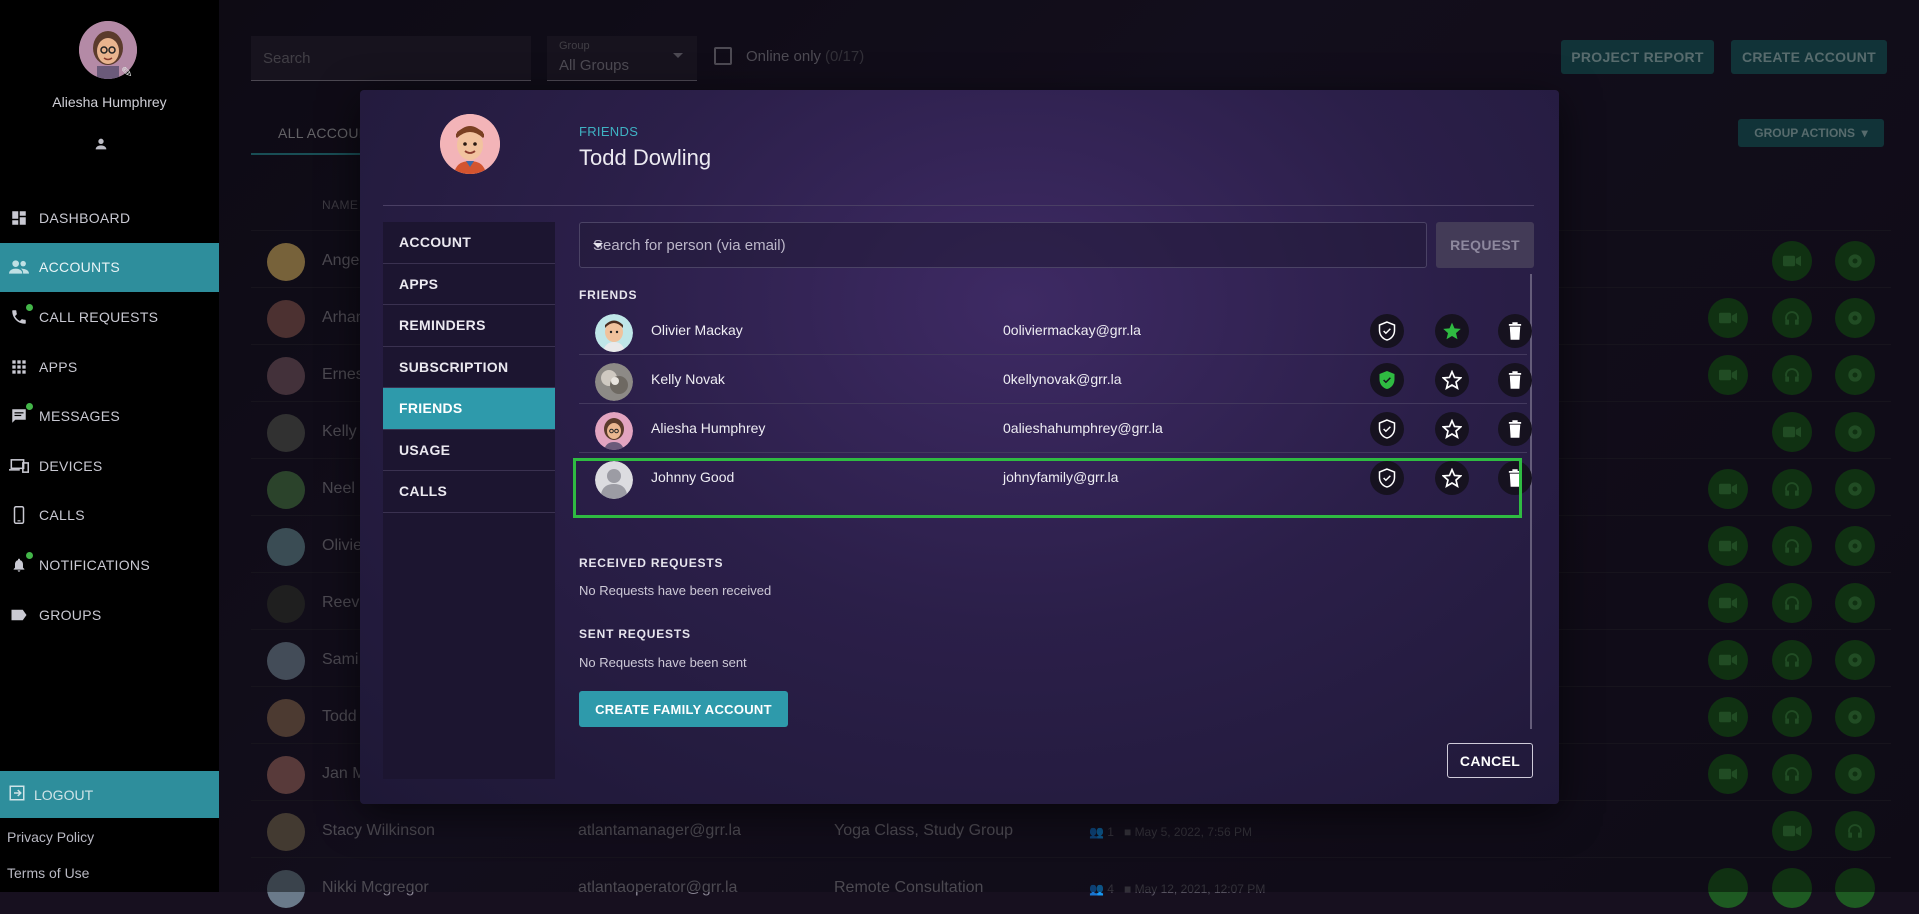 The height and width of the screenshot is (914, 1919). What do you see at coordinates (94, 564) in the screenshot?
I see `nav-label: NOTIFICATIONS` at bounding box center [94, 564].